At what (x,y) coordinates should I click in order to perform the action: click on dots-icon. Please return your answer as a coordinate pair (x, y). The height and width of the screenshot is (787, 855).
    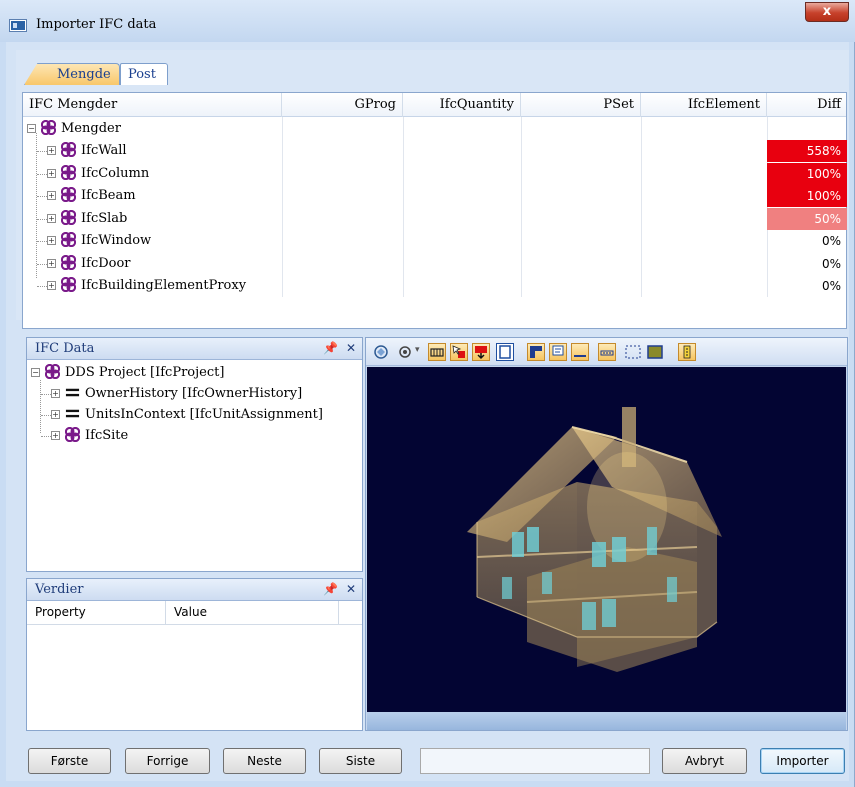
    Looking at the image, I should click on (607, 352).